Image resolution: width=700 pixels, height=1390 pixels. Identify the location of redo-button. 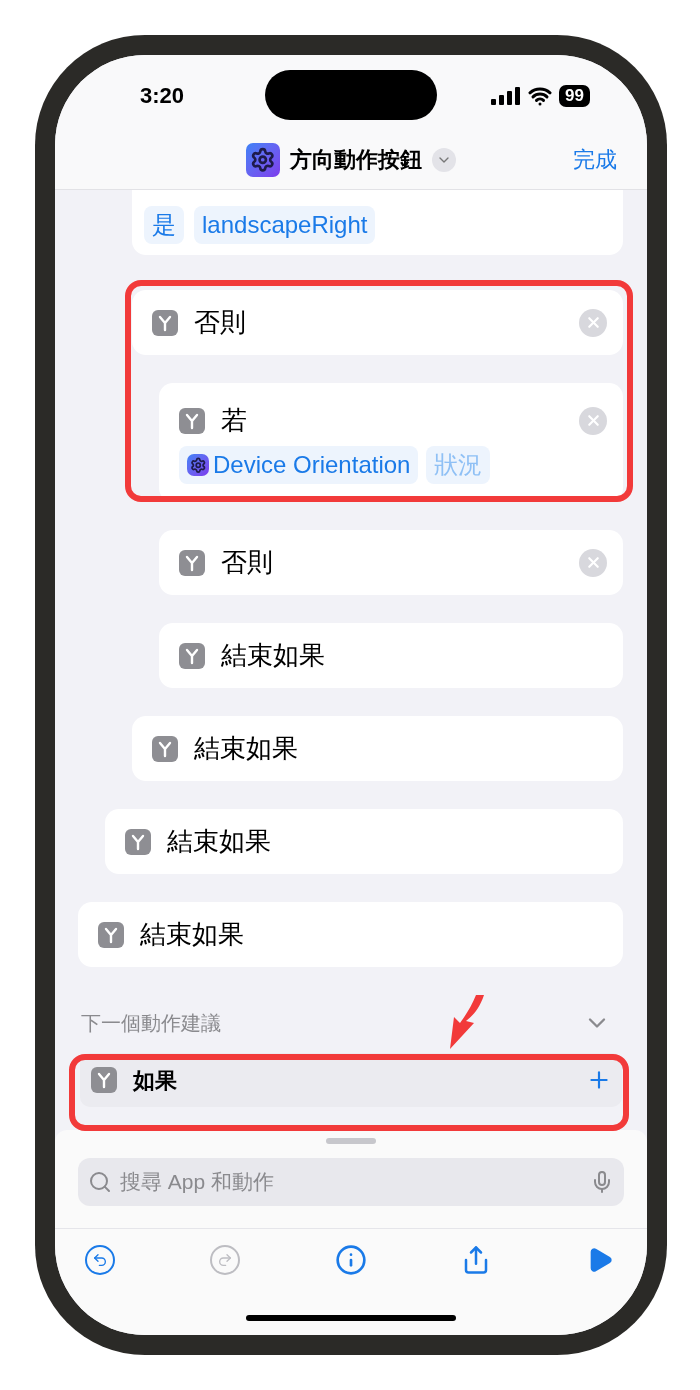
(224, 1259).